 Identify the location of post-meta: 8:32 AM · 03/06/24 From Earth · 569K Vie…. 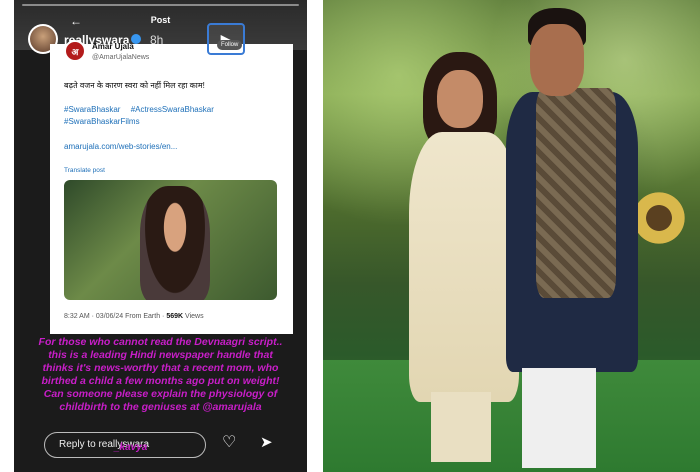
(134, 316).